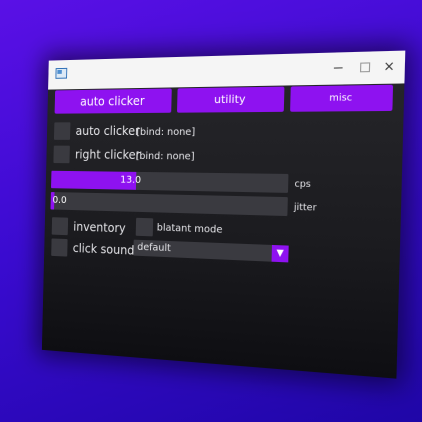 This screenshot has height=422, width=422. What do you see at coordinates (389, 66) in the screenshot?
I see `close-button: ×` at bounding box center [389, 66].